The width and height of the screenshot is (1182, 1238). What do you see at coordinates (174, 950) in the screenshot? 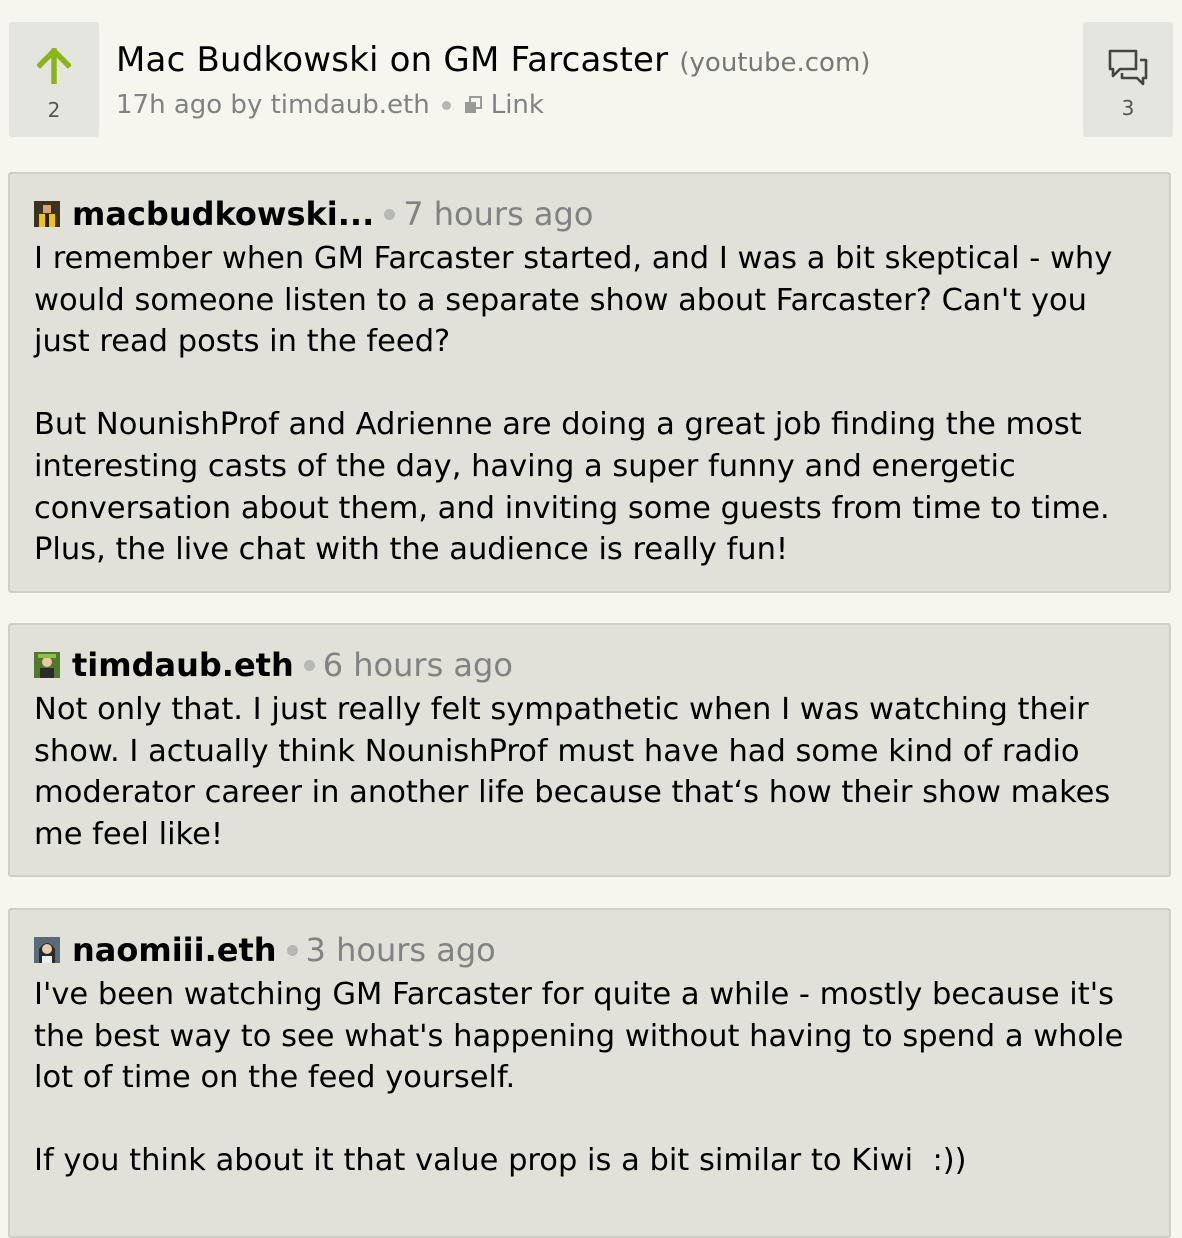
I see `comment-author: naomiii.eth` at bounding box center [174, 950].